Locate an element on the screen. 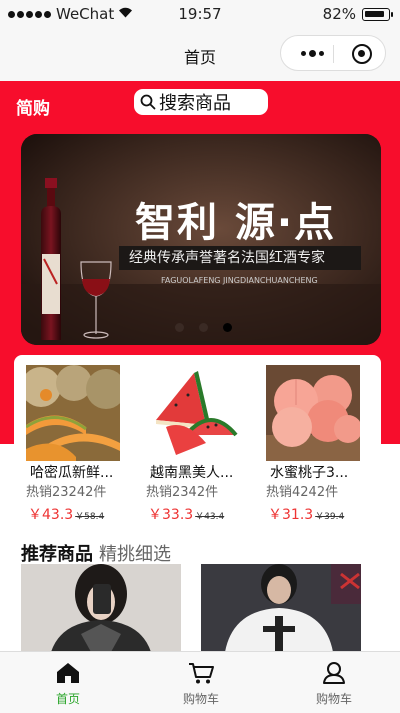  battery-icon is located at coordinates (377, 14).